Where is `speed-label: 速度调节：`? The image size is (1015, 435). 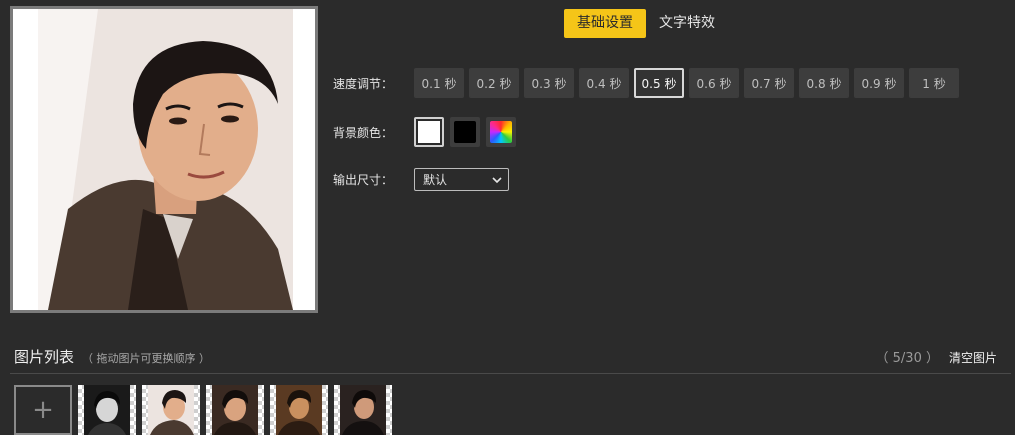
speed-label: 速度调节： is located at coordinates (363, 83).